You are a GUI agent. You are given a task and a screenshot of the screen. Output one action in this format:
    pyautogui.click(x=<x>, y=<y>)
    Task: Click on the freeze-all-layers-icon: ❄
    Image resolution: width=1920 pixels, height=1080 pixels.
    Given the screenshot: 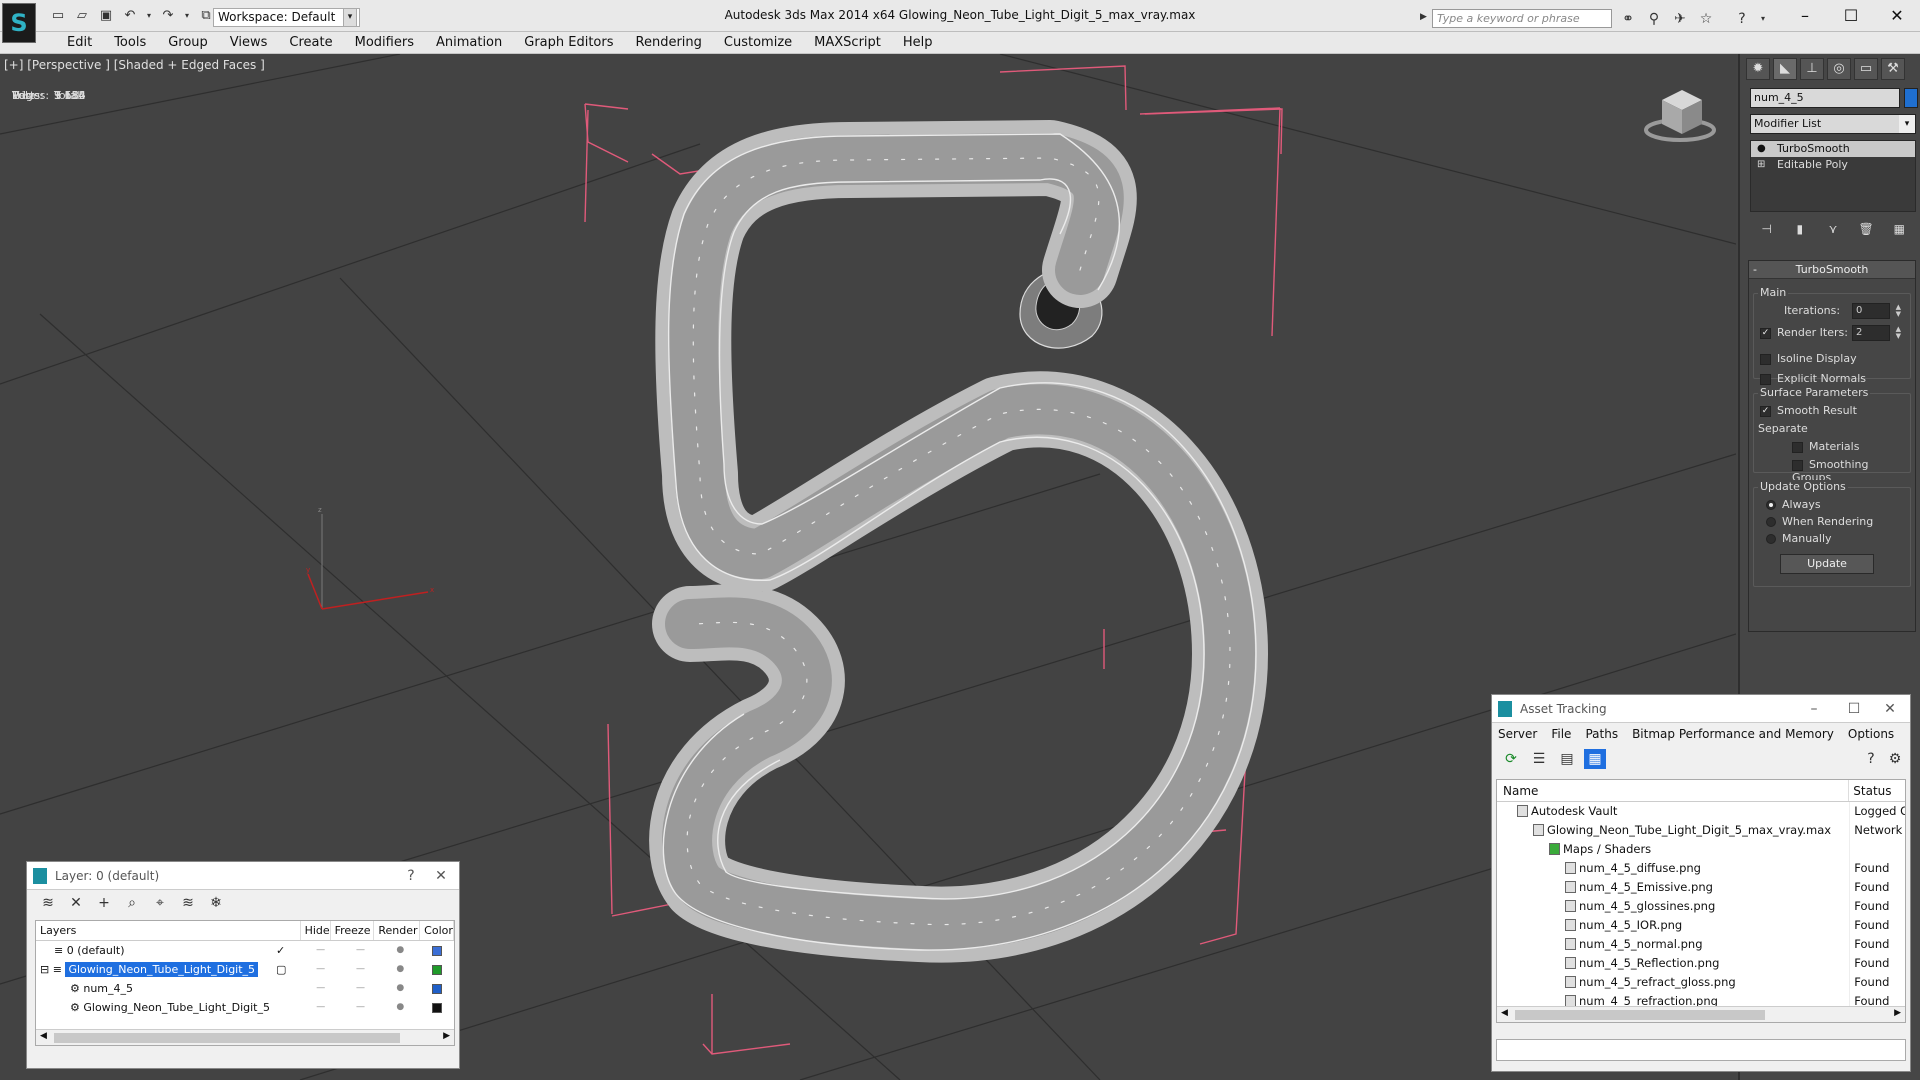 What is the action you would take?
    pyautogui.click(x=216, y=903)
    